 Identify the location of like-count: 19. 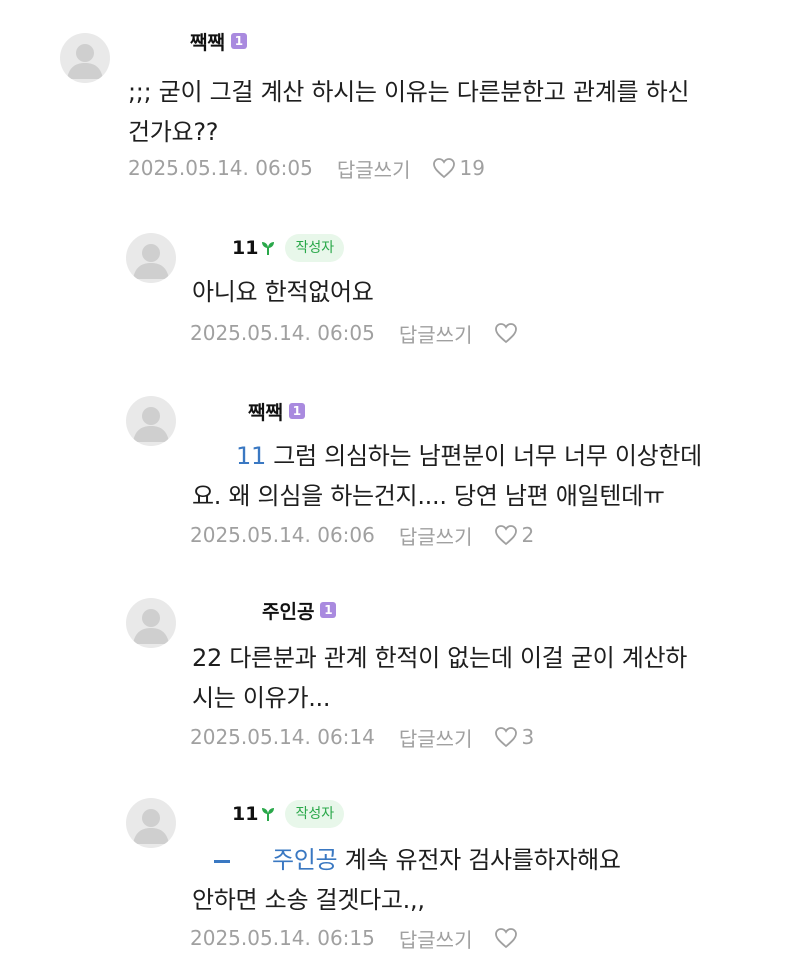
(472, 168).